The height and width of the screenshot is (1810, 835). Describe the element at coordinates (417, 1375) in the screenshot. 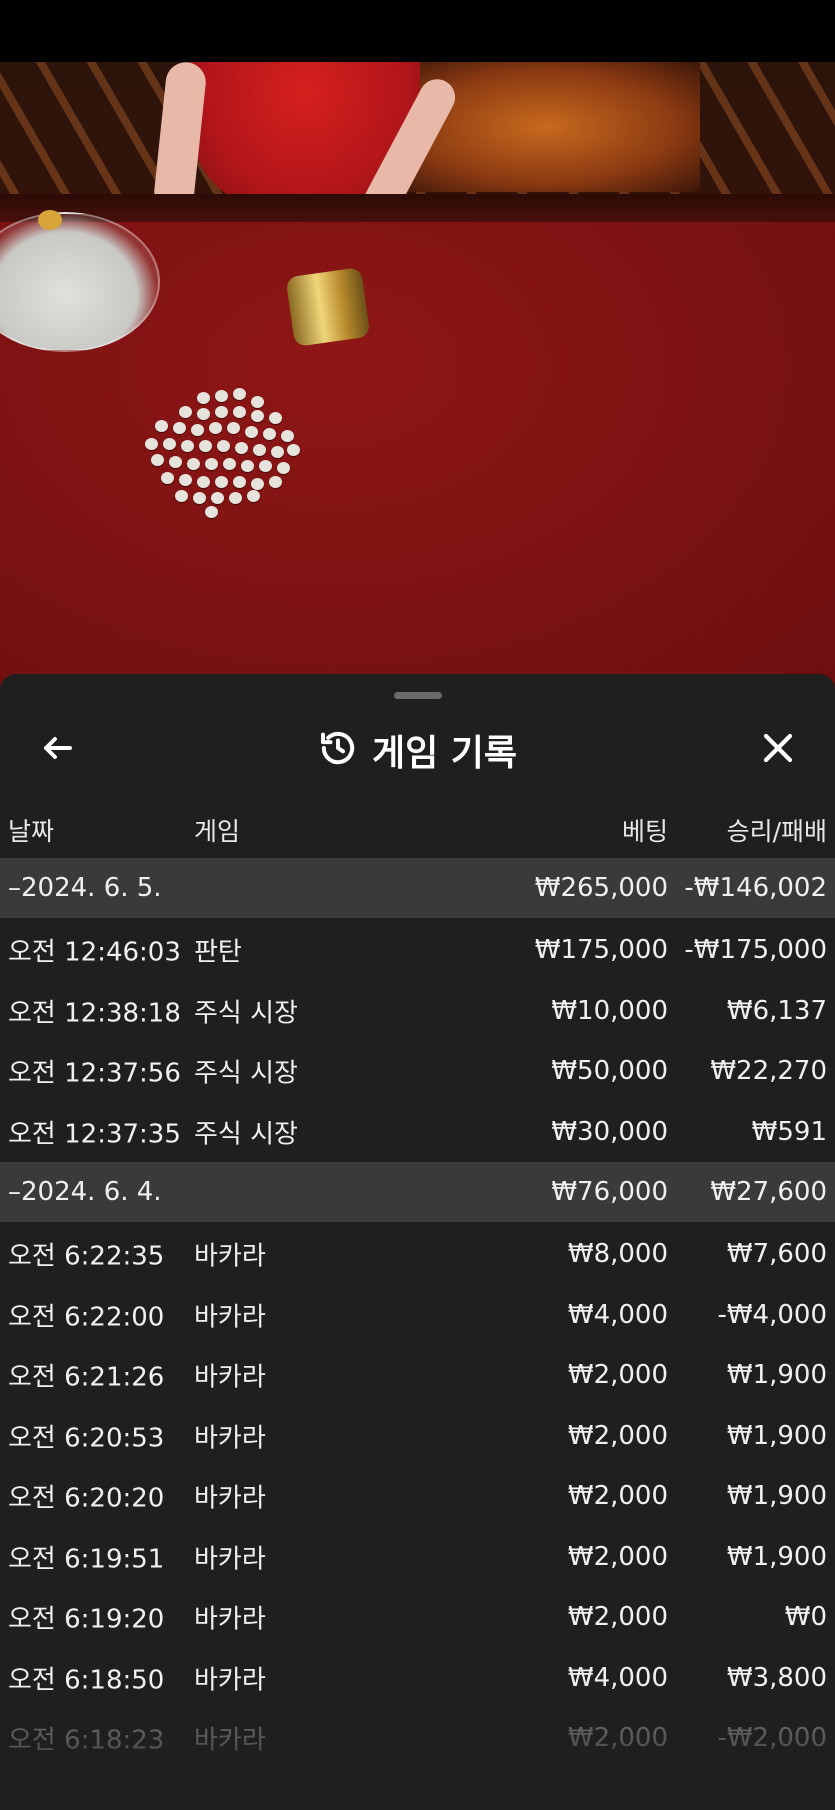

I see `history-row: 오전 6:21:26 바카라 ₩2,000 ₩1,900` at that location.